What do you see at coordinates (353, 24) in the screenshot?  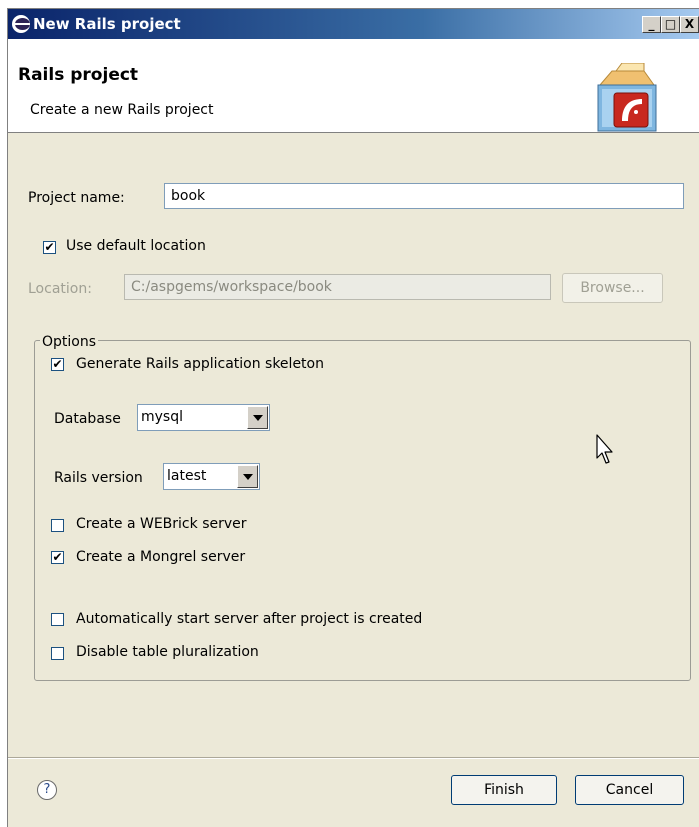 I see `title-bar: New Rails project _ □ X` at bounding box center [353, 24].